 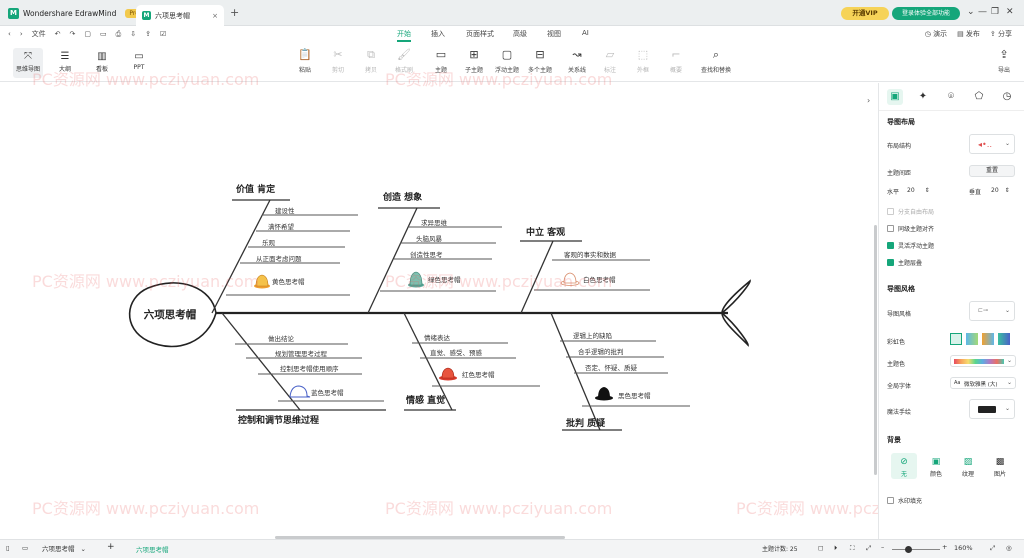 What do you see at coordinates (1001, 34) in the screenshot?
I see `share-button: ⇪ 分享` at bounding box center [1001, 34].